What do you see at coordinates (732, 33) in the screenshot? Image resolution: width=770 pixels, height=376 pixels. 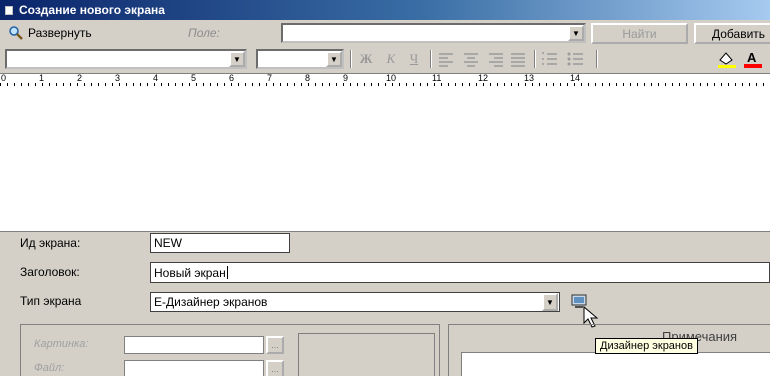 I see `add-button: Добавить` at bounding box center [732, 33].